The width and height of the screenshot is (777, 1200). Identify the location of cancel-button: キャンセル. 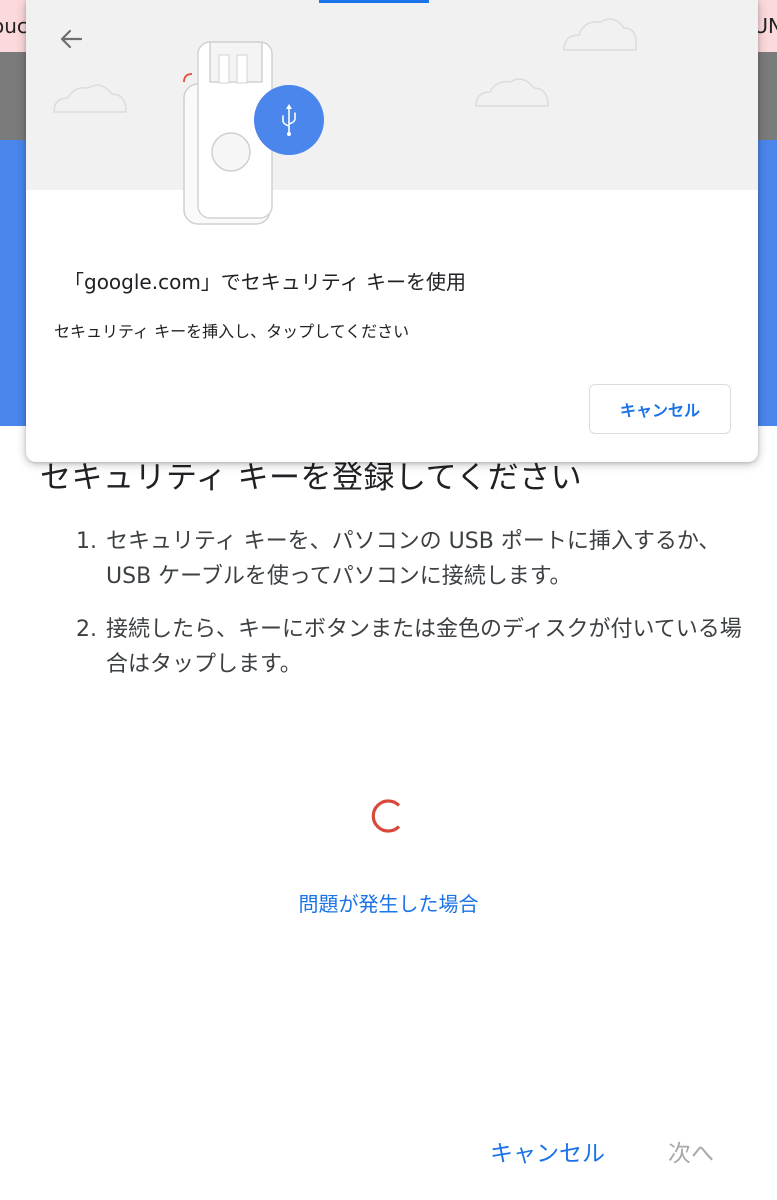
(547, 1151).